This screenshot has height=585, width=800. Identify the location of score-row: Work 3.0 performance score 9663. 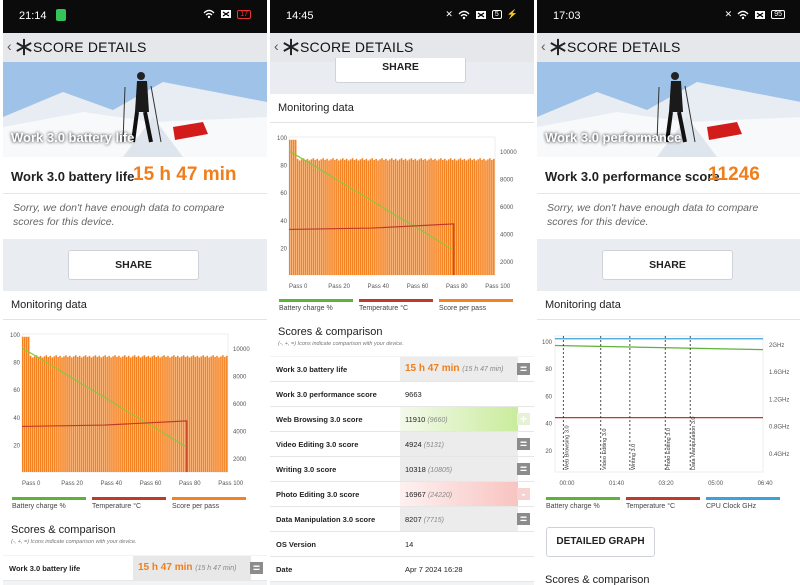
(402, 394).